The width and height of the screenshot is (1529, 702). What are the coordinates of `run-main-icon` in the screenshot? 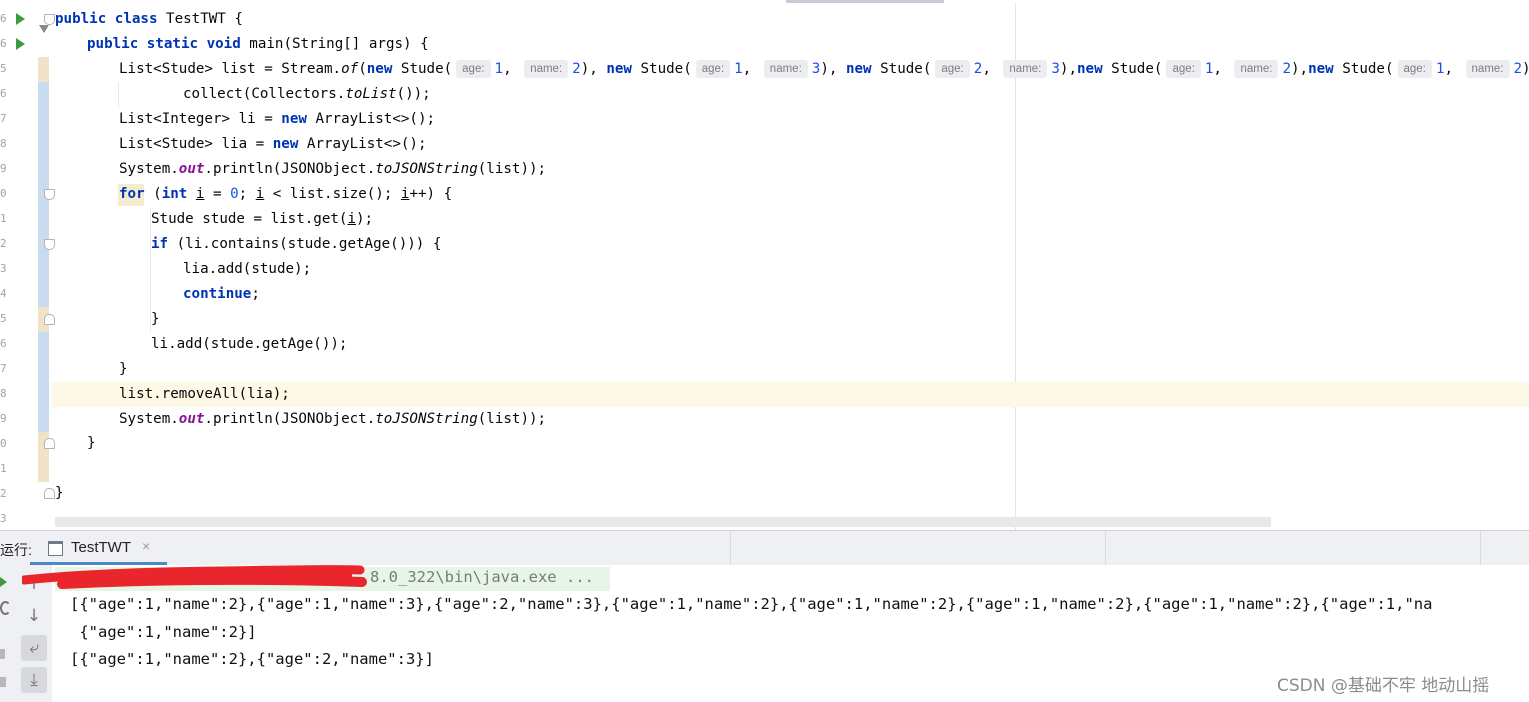 It's located at (20, 44).